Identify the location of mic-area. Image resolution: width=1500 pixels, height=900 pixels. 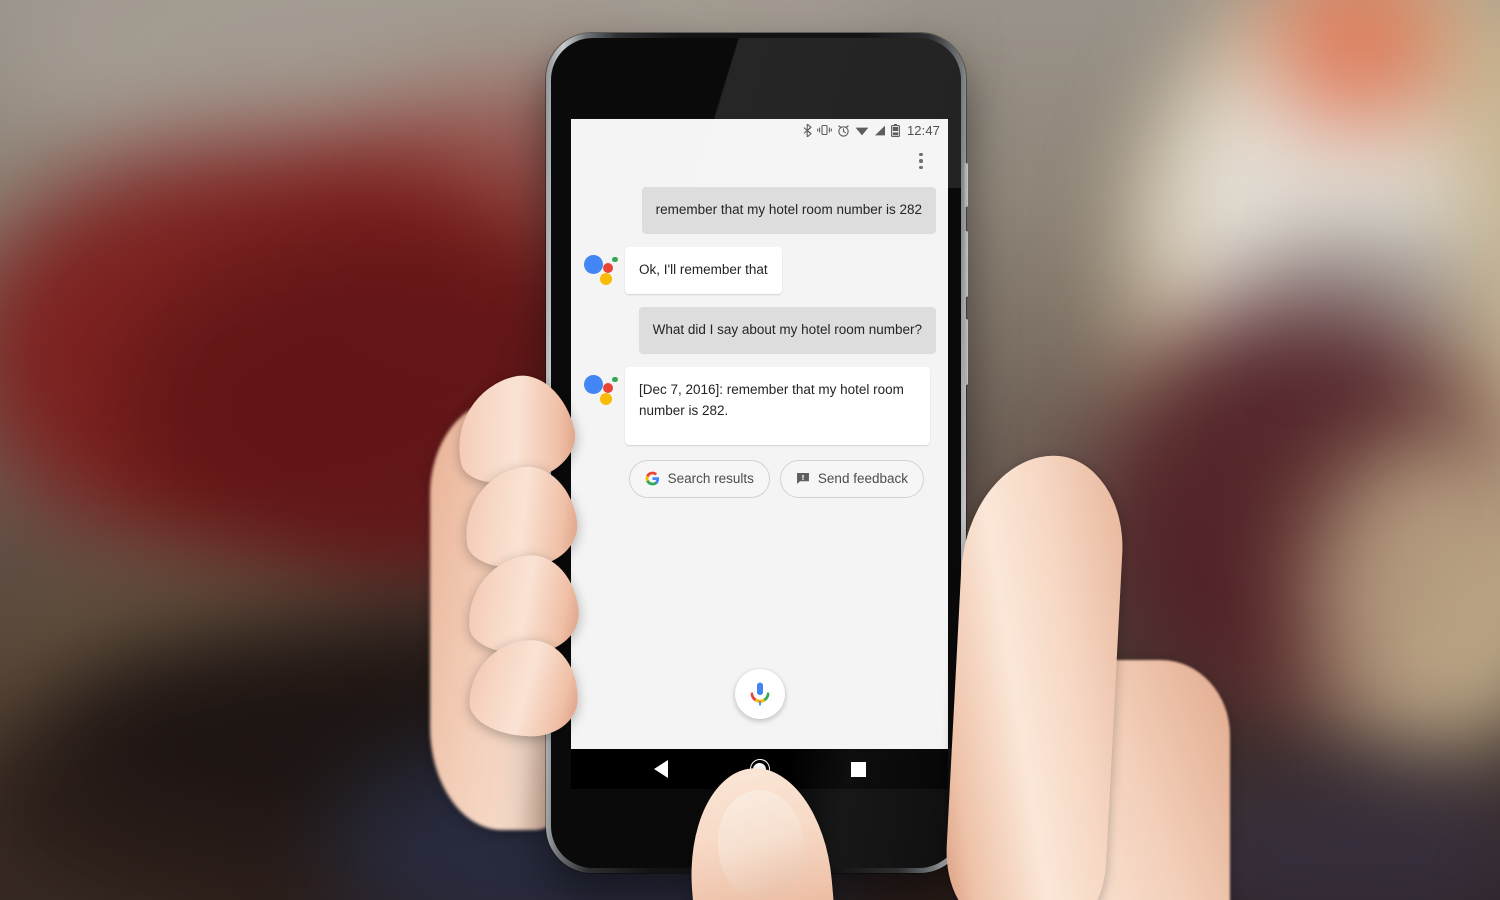
(759, 694).